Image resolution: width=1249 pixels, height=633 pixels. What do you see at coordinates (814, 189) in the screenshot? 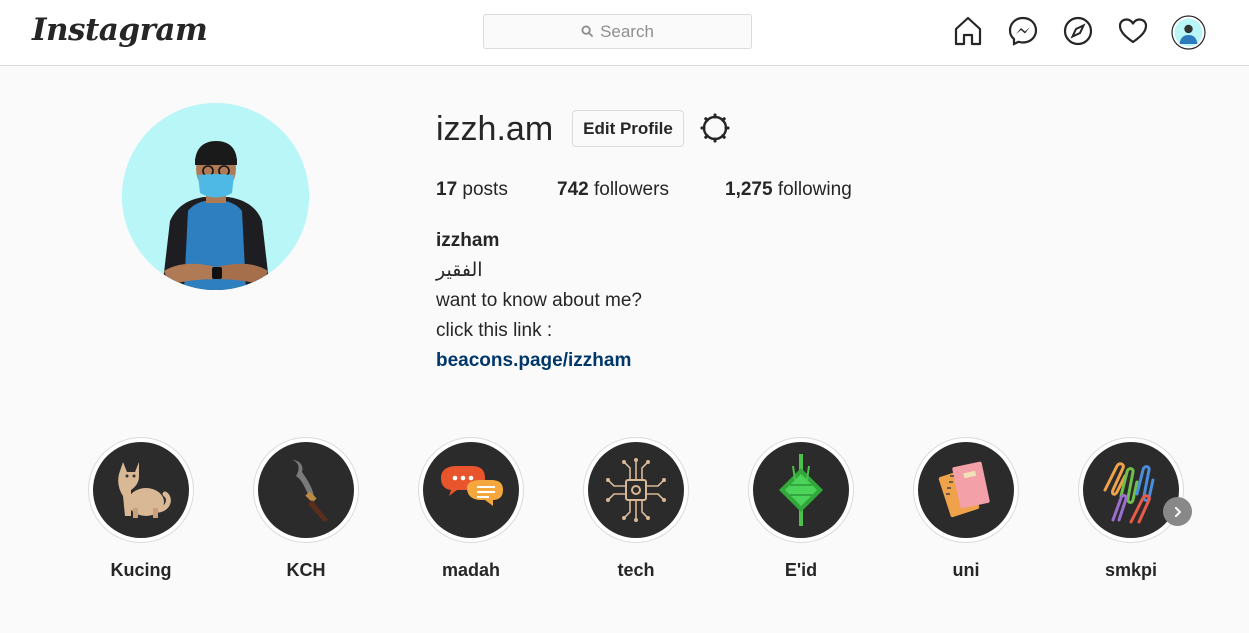
I see `following-label: following` at bounding box center [814, 189].